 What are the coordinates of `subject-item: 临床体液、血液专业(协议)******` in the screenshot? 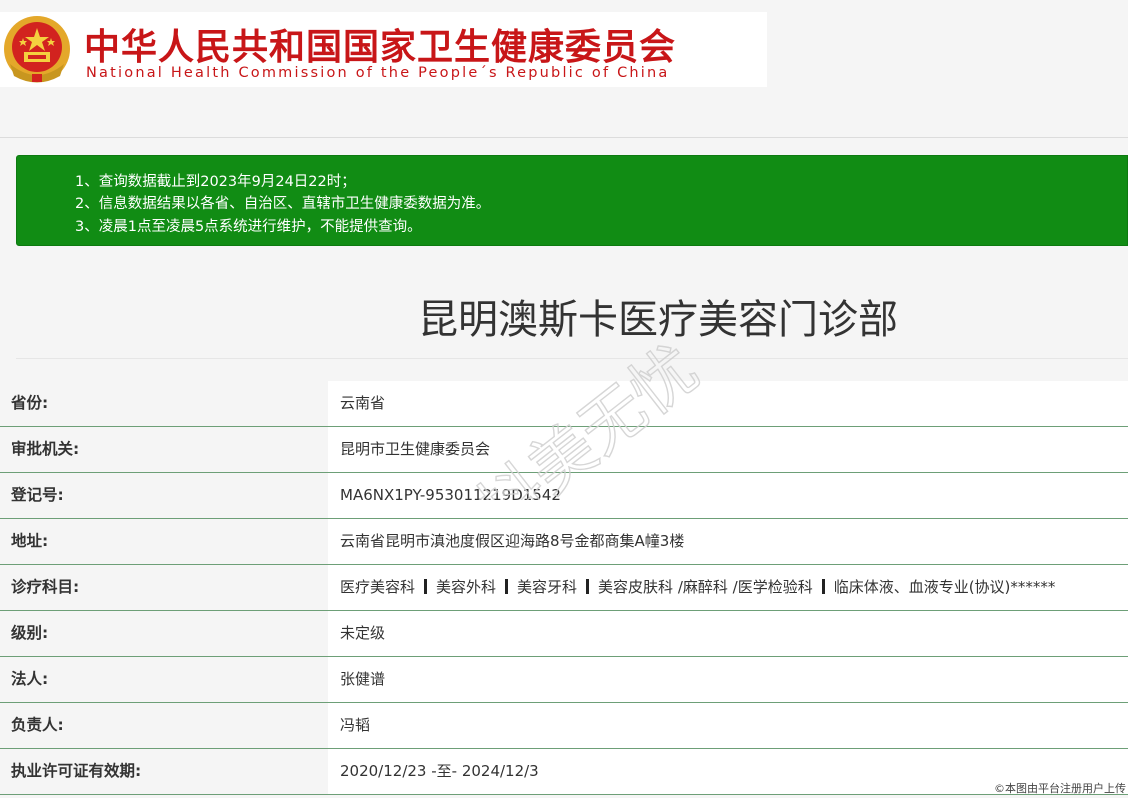 It's located at (944, 587).